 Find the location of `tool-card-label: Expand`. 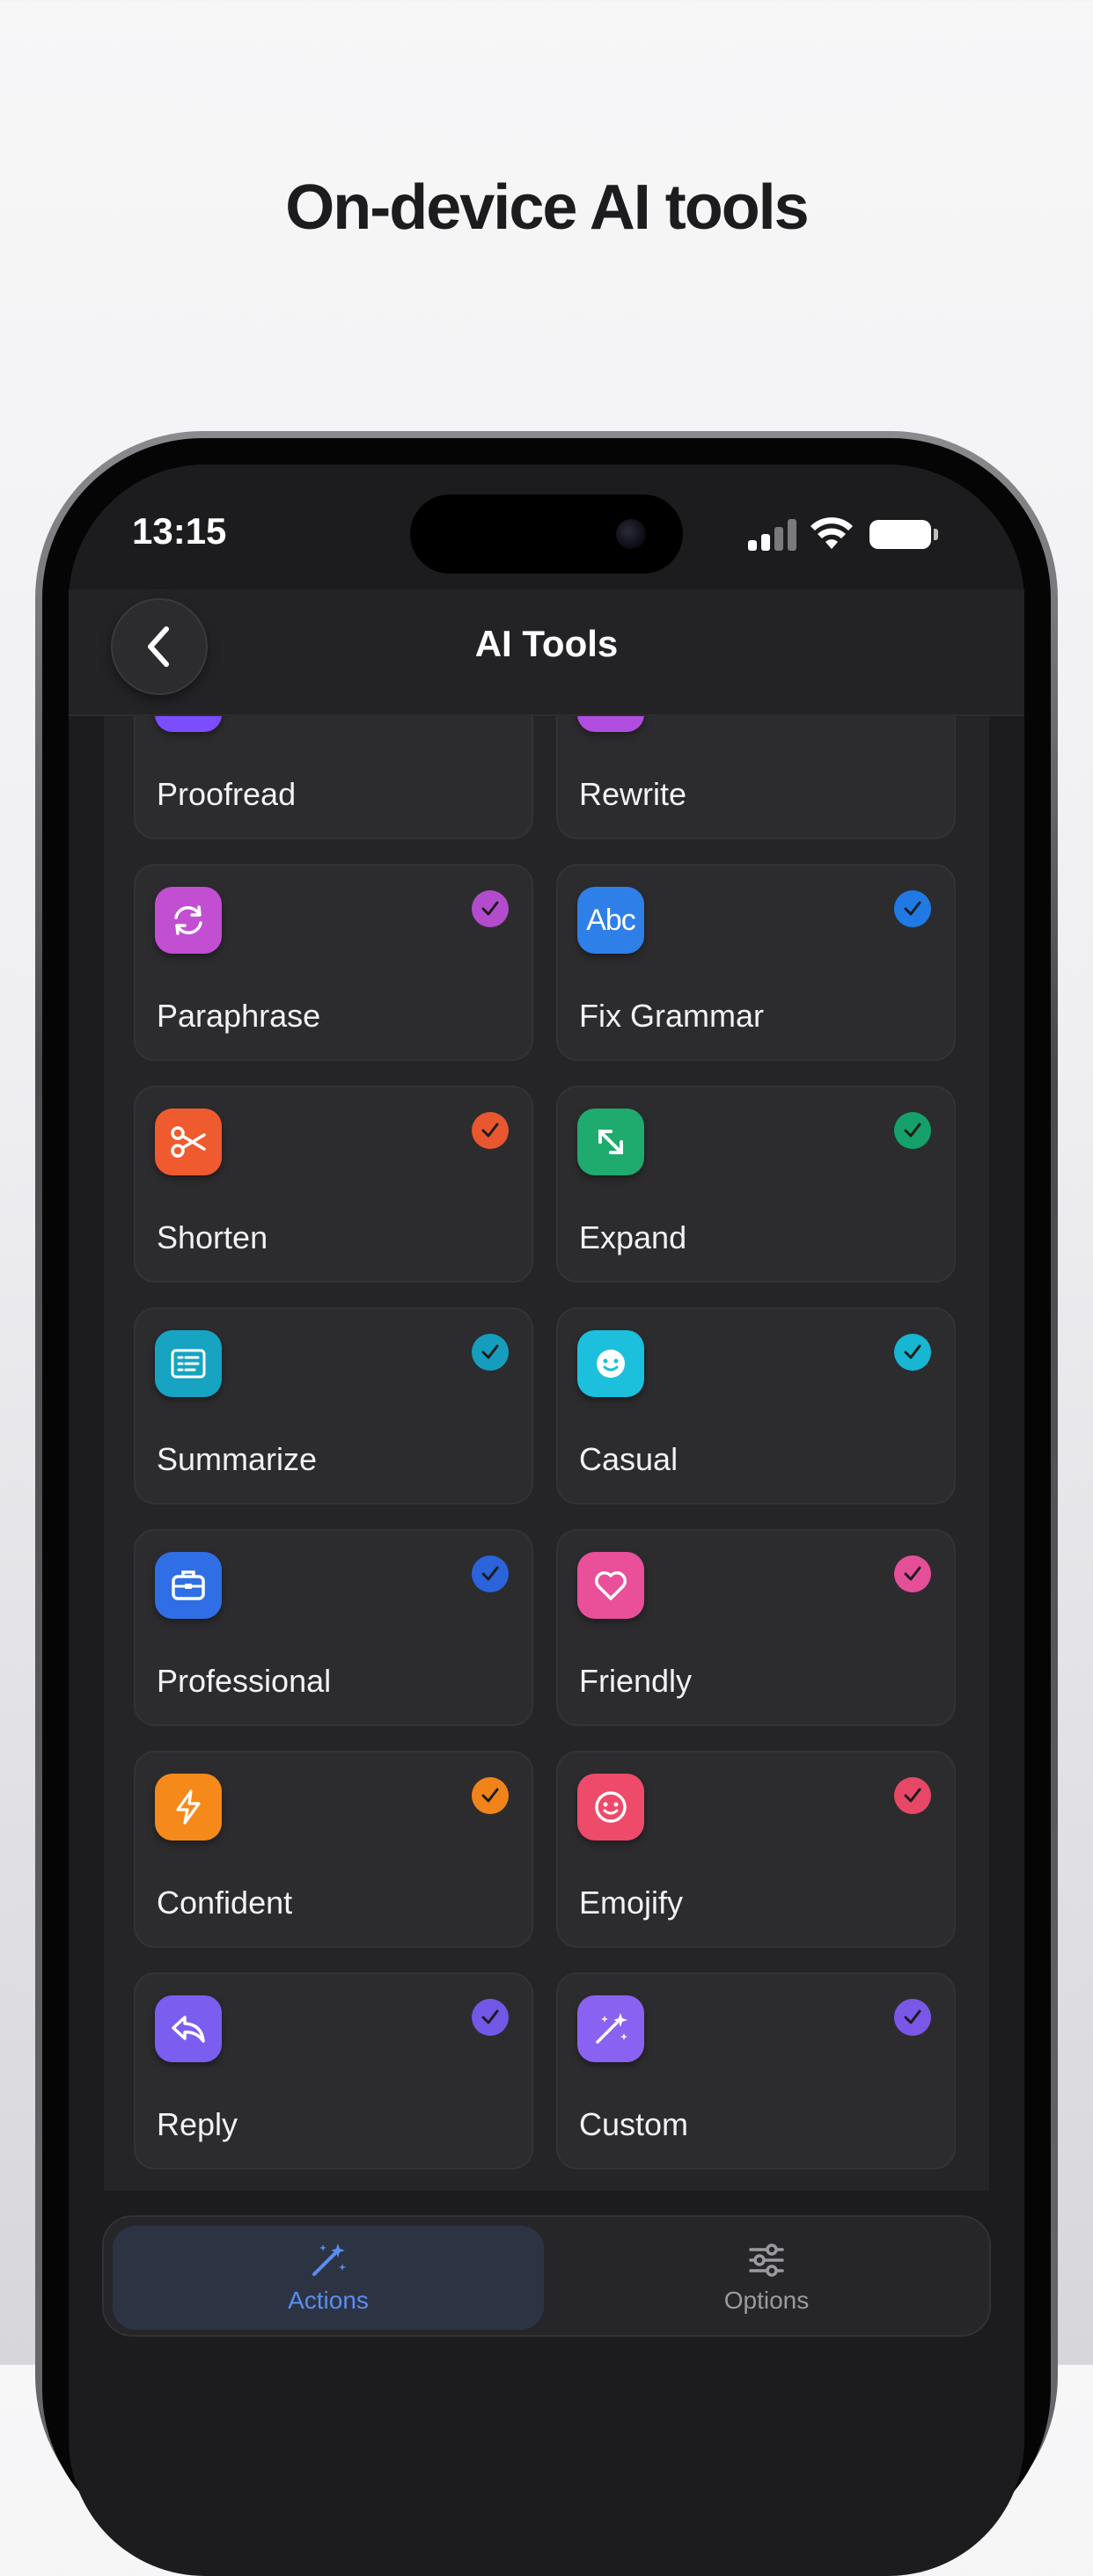

tool-card-label: Expand is located at coordinates (633, 1237).